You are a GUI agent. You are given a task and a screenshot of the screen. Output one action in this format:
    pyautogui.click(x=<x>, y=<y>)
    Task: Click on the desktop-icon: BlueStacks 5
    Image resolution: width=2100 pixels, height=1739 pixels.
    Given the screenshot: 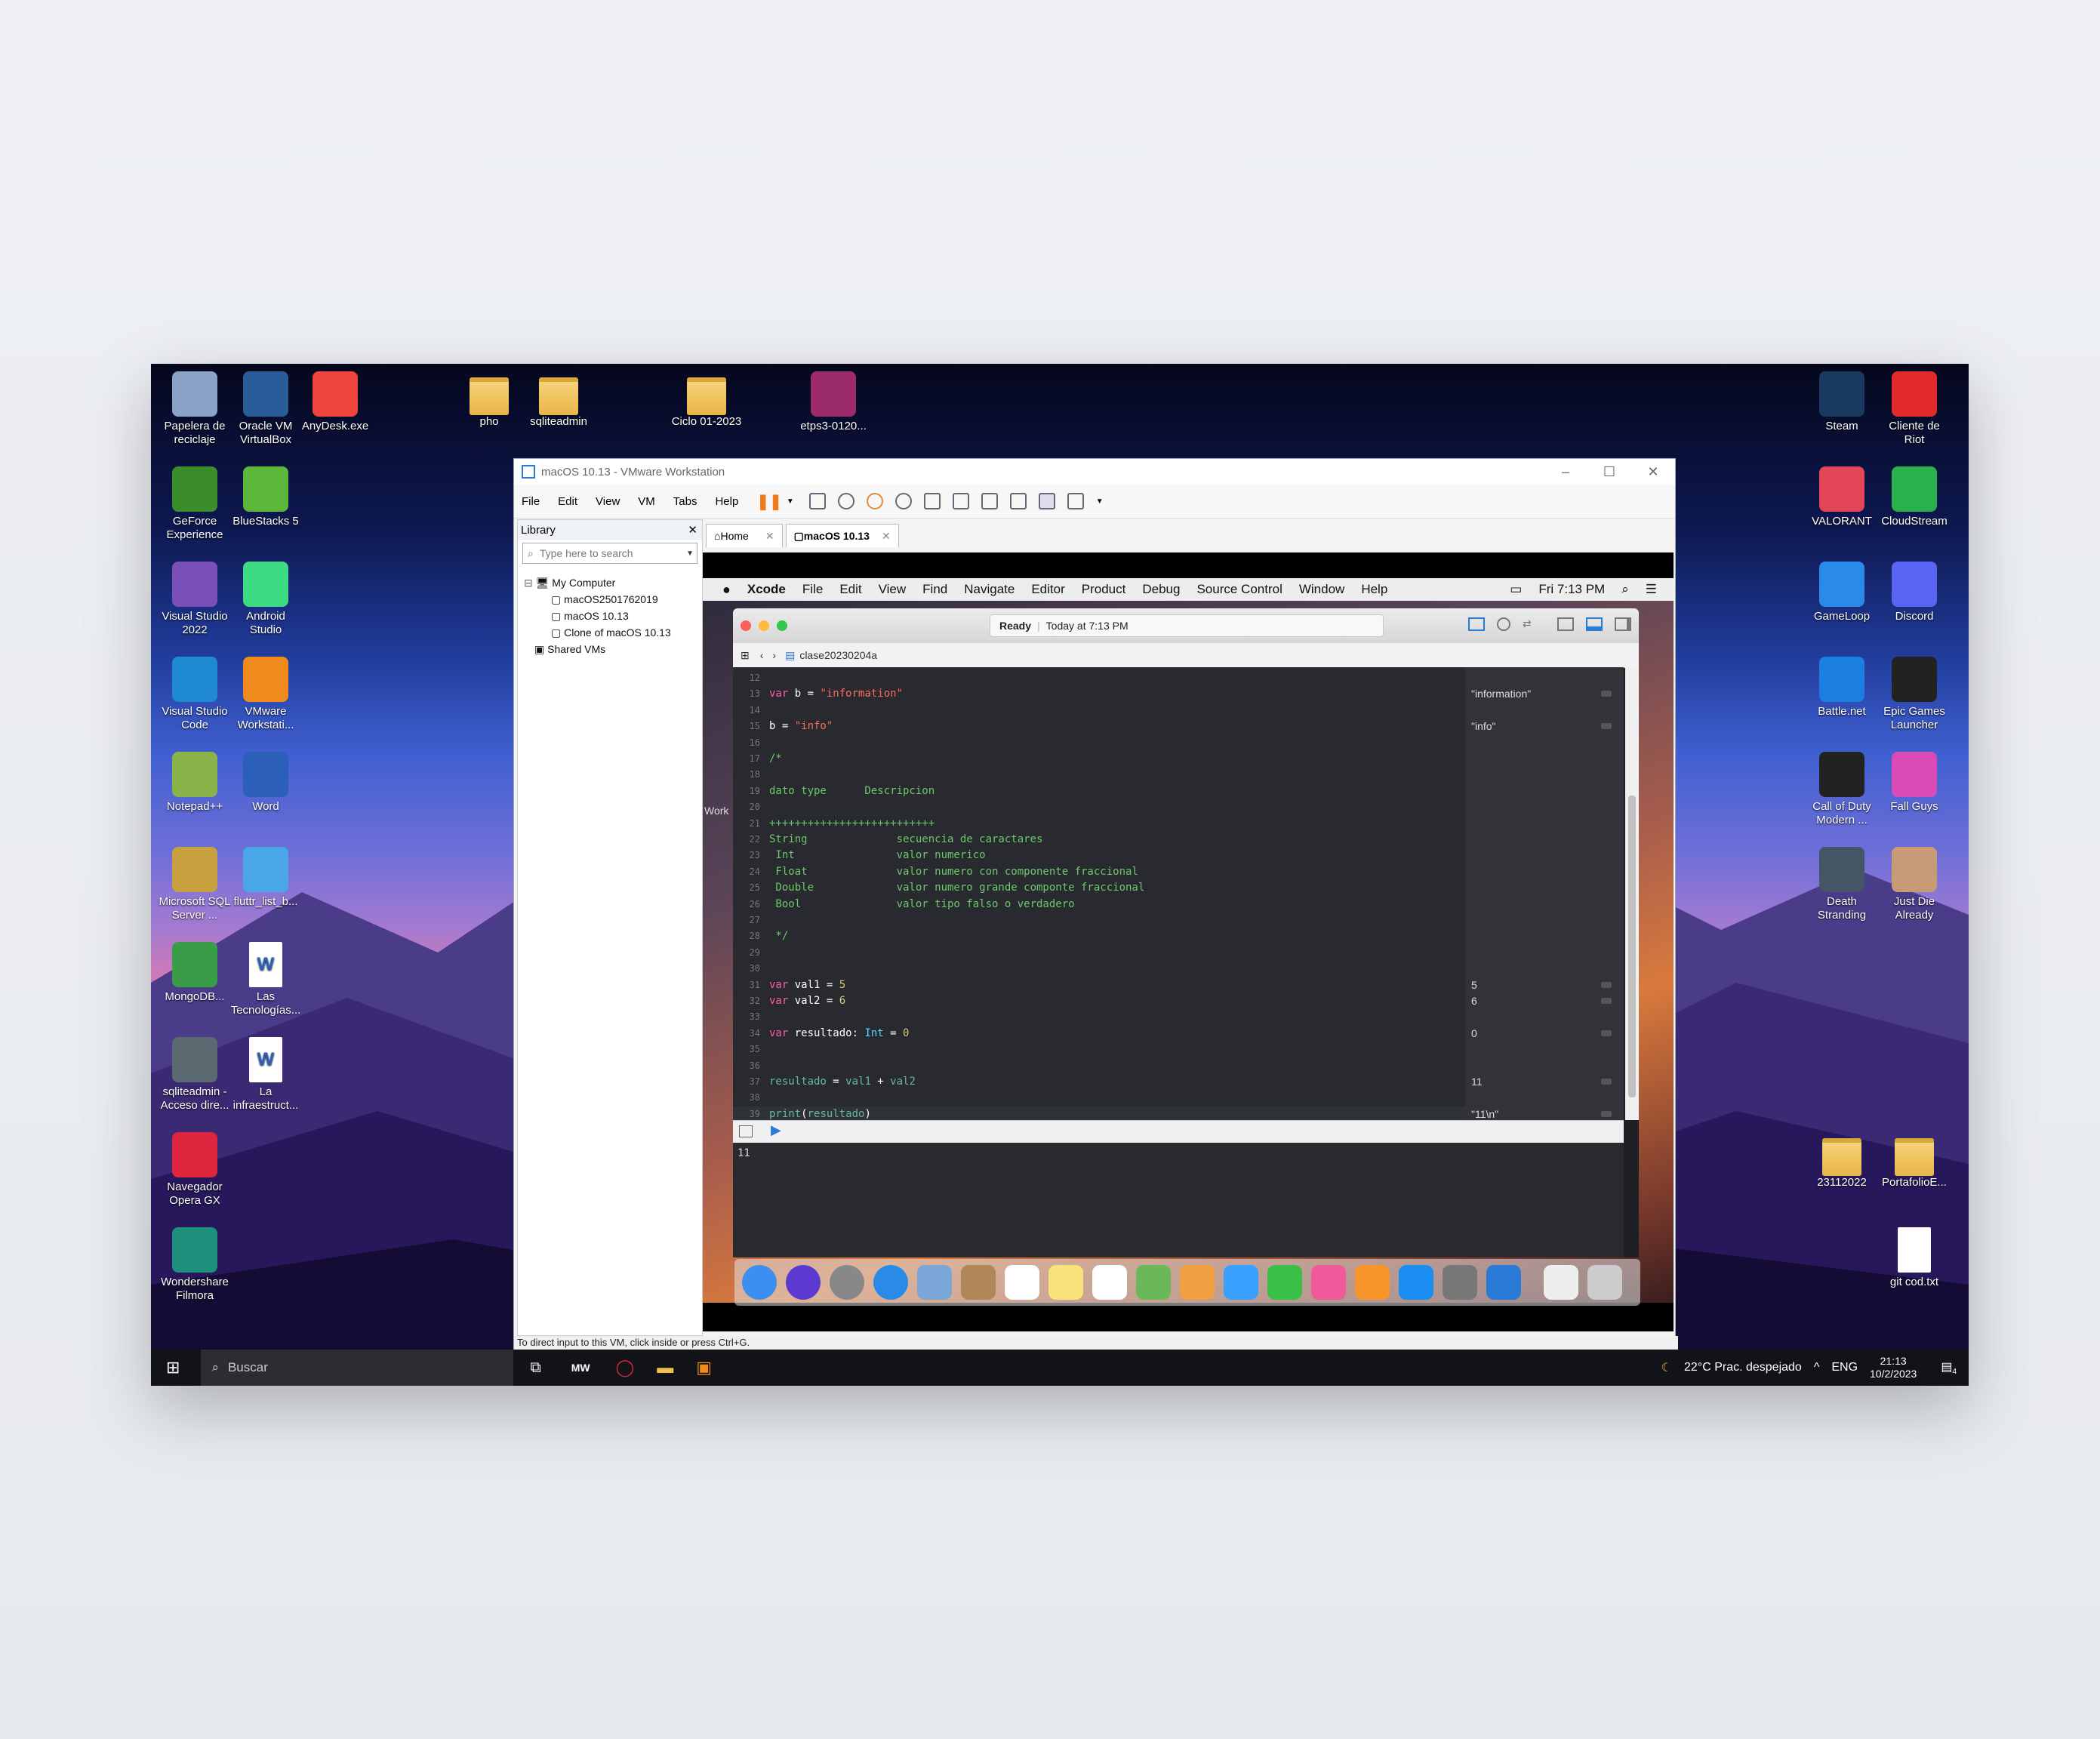 What is the action you would take?
    pyautogui.click(x=265, y=497)
    